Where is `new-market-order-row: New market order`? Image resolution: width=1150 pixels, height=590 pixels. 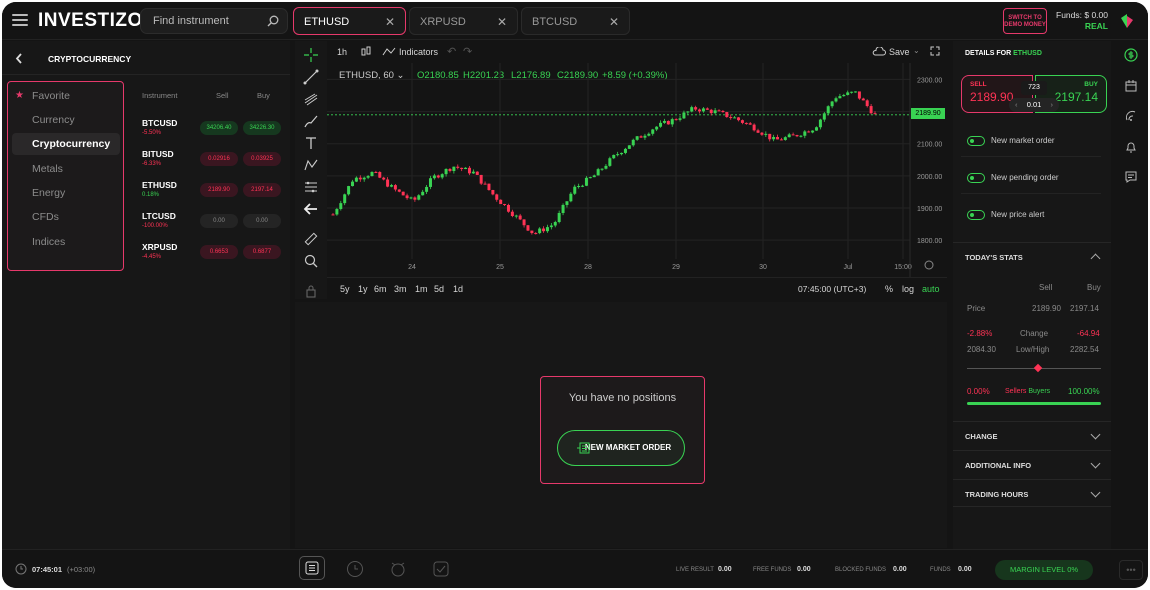 new-market-order-row: New market order is located at coordinates (1031, 145).